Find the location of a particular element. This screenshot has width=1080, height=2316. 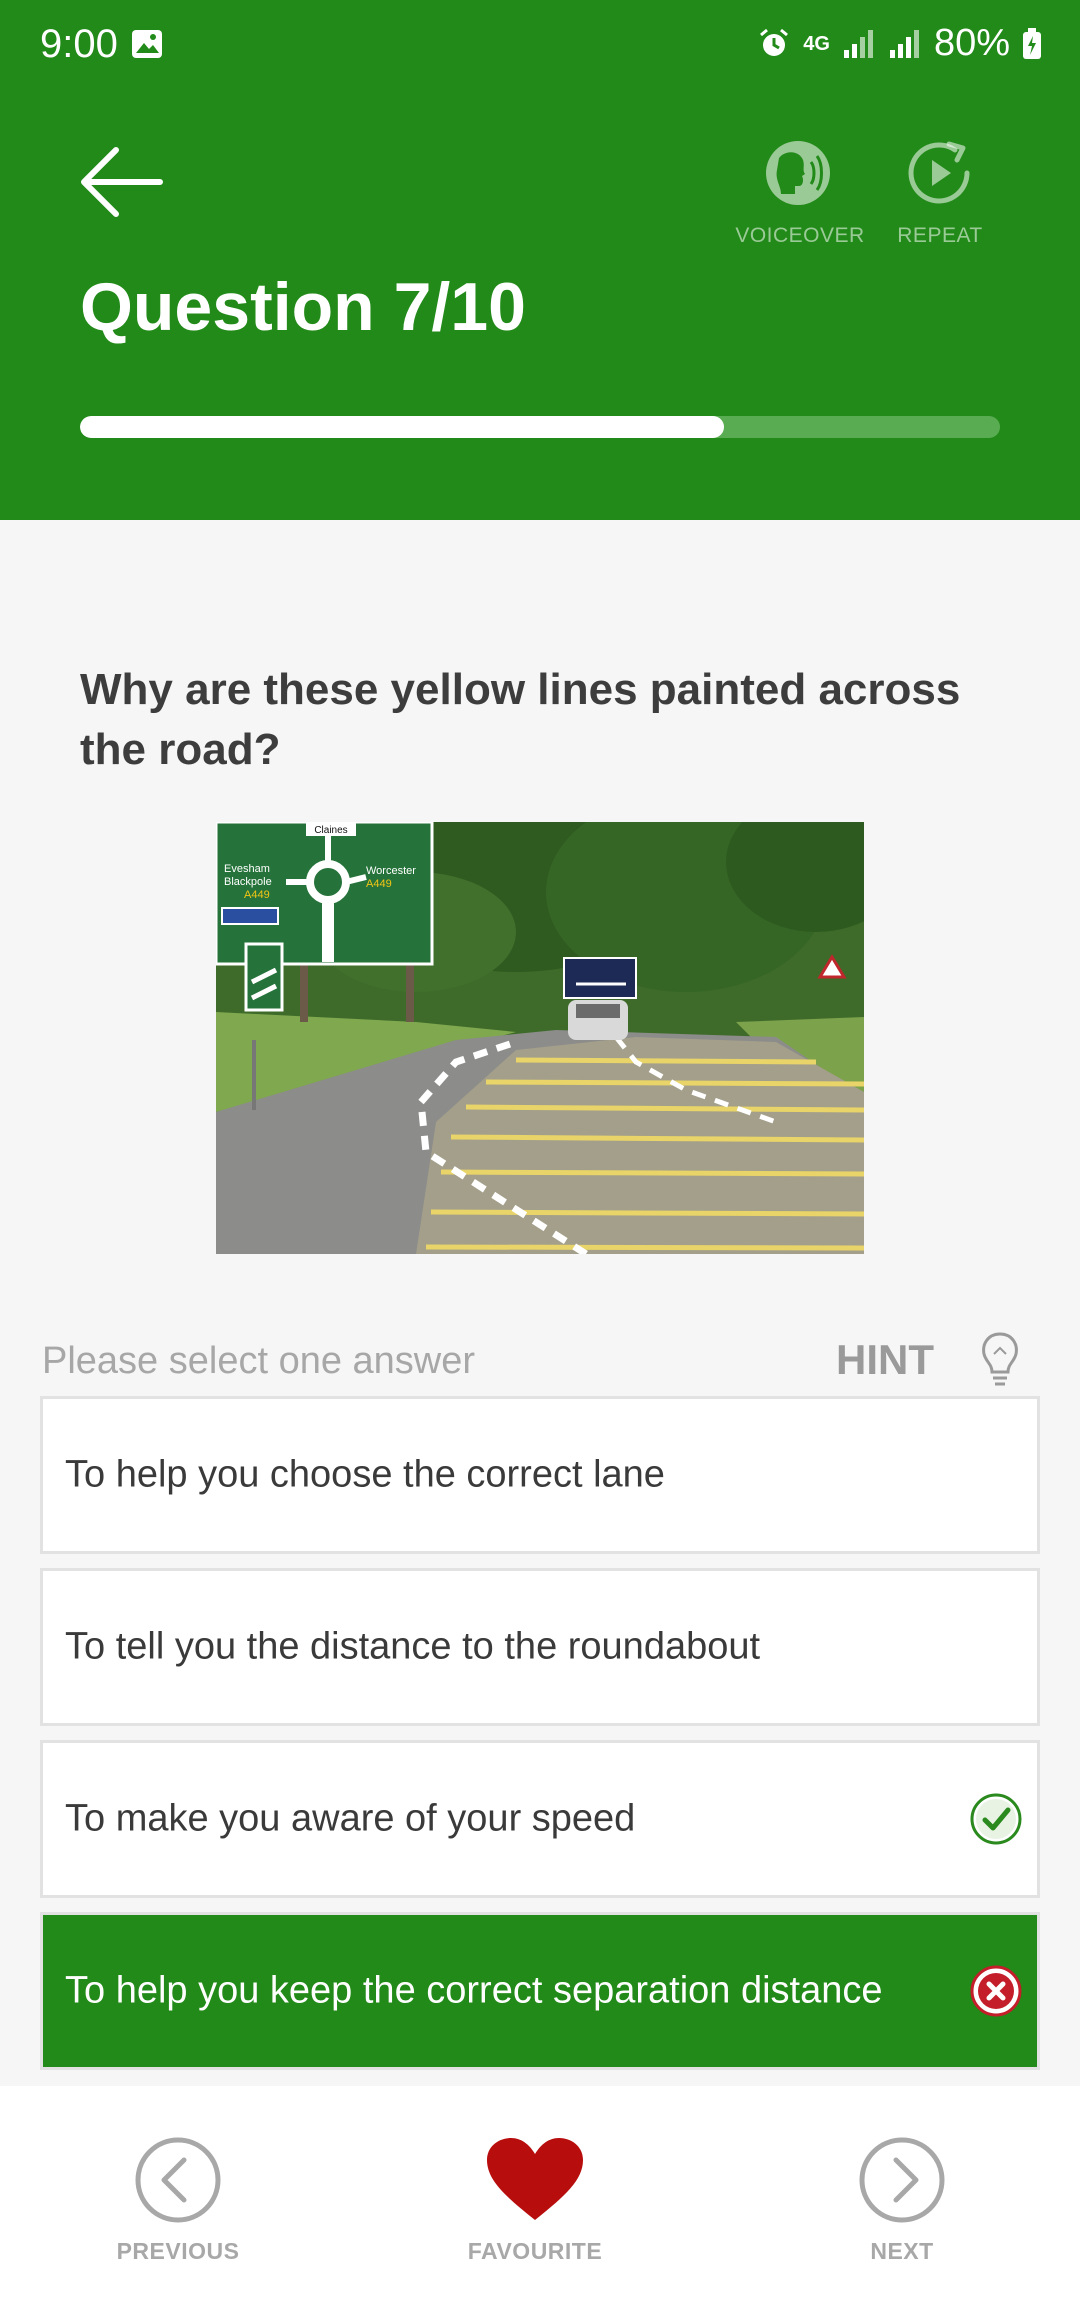

sign-text-left-2: Blackpole is located at coordinates (248, 882).